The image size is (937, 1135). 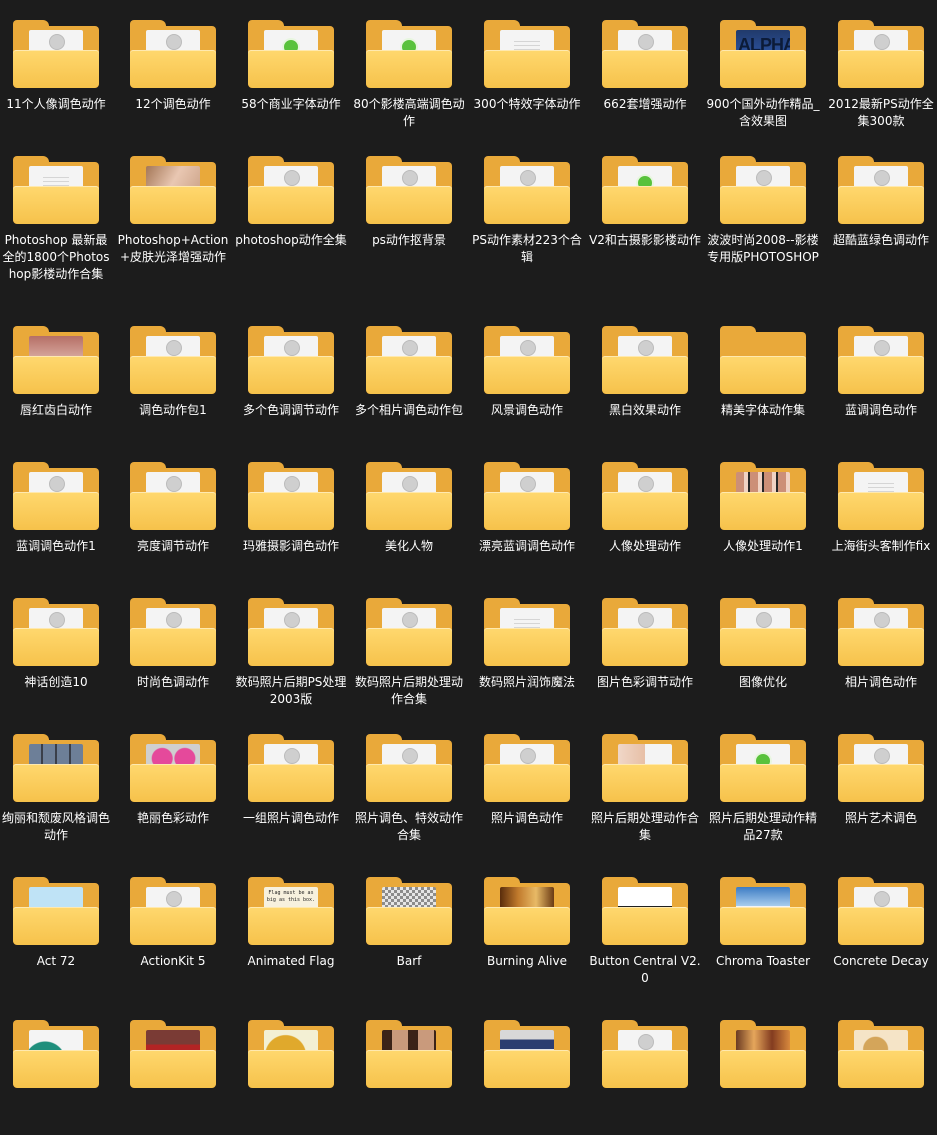 What do you see at coordinates (526, 682) in the screenshot?
I see `folder-label: 数码照片润饰魔法` at bounding box center [526, 682].